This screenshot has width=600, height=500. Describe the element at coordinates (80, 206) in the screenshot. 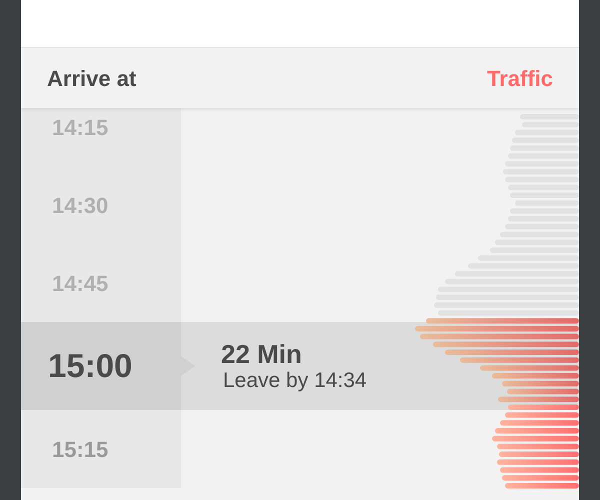

I see `time-label: 14:30` at that location.